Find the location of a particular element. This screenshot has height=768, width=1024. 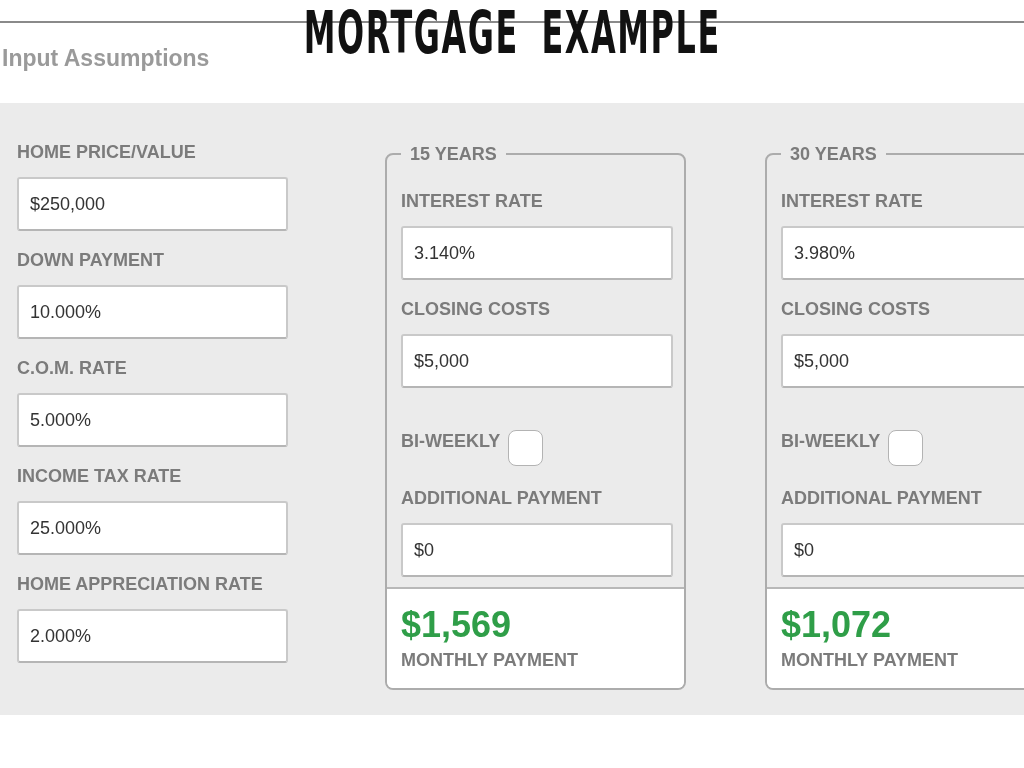

input-field: 3.140% is located at coordinates (537, 253).